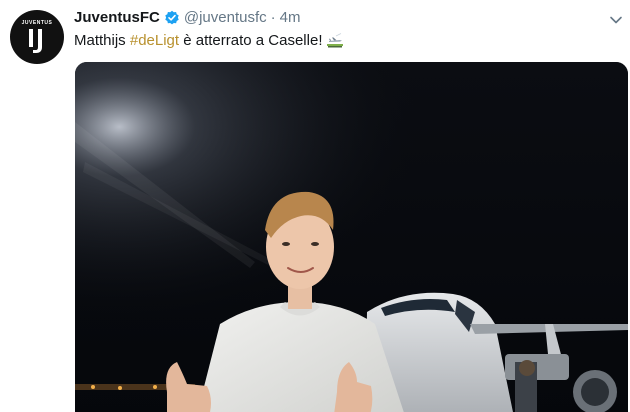 The width and height of the screenshot is (630, 412). I want to click on tweet-text: Matthijs #deLigt è atterrato a Caselle!, so click(209, 42).